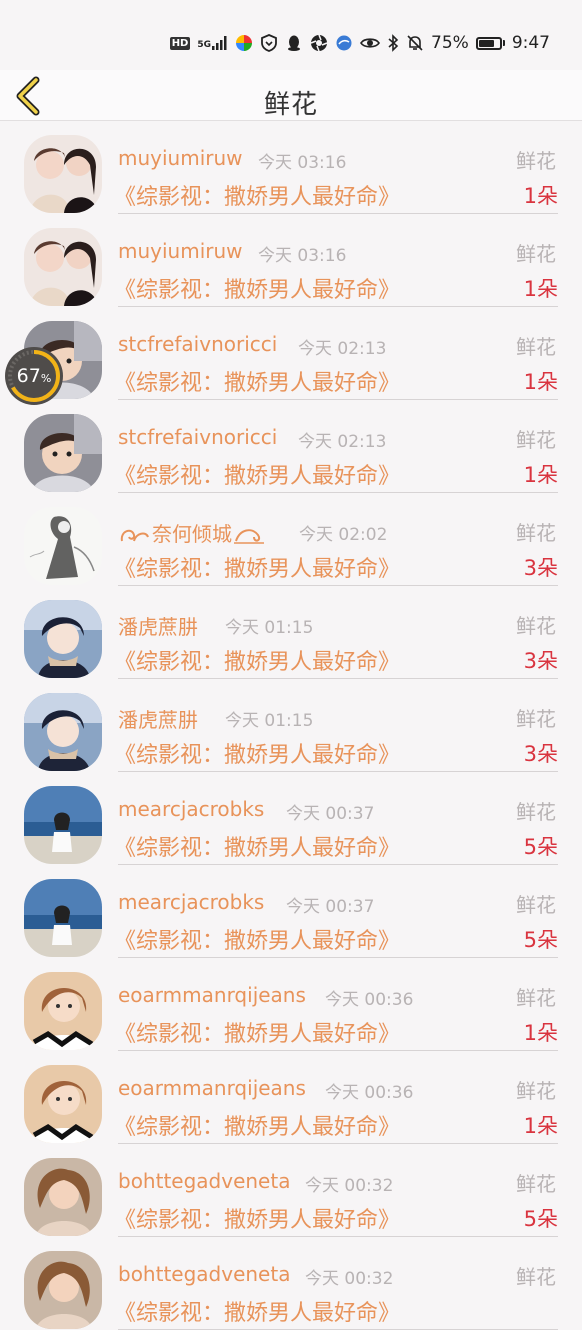 This screenshot has height=1330, width=582. I want to click on username-text: 奈何倾城, so click(192, 534).